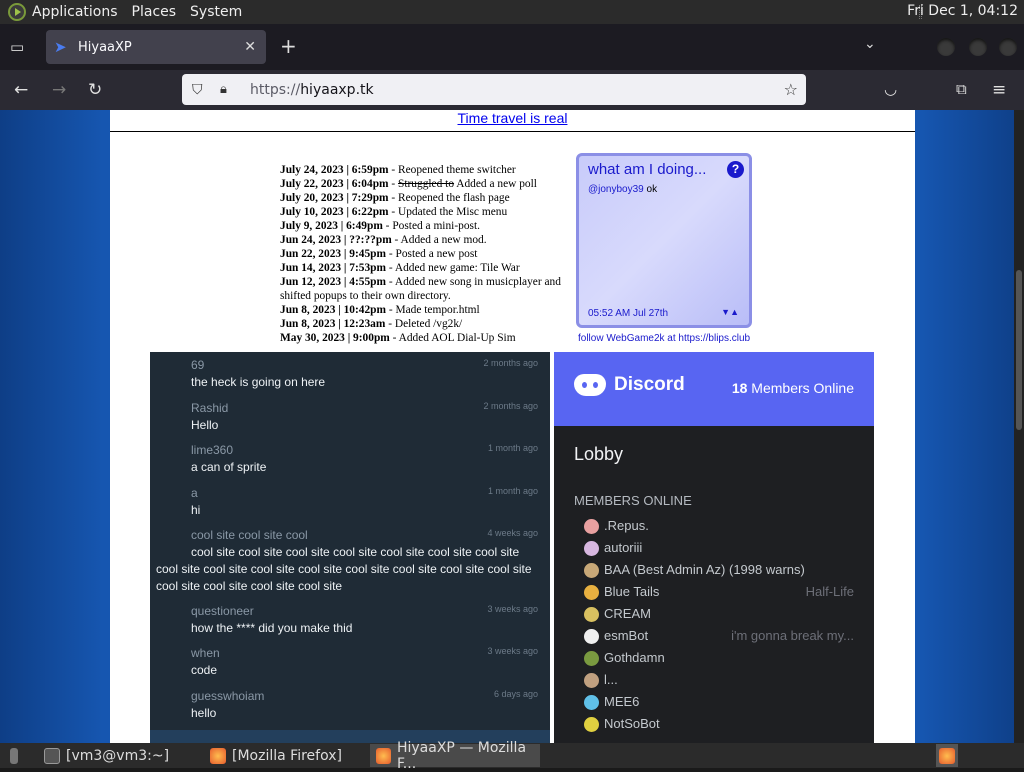 The width and height of the screenshot is (1024, 772). I want to click on chat-author: when, so click(205, 653).